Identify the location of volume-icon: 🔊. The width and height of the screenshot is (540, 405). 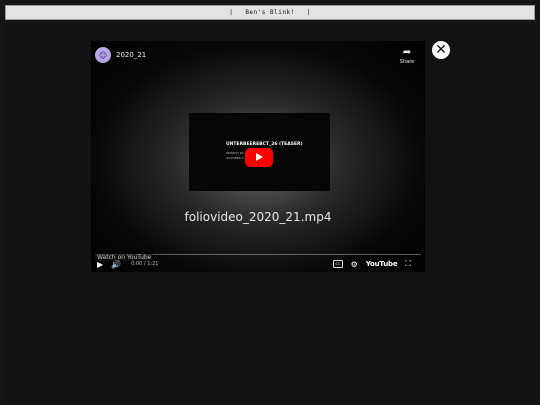
(116, 264).